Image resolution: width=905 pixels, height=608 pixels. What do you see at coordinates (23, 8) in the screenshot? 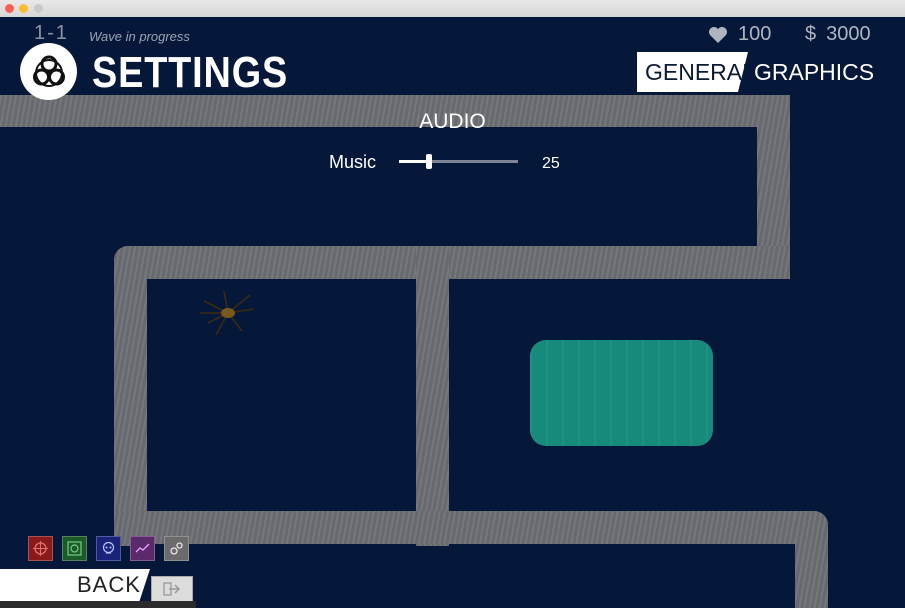
I see `minimize-window-button` at bounding box center [23, 8].